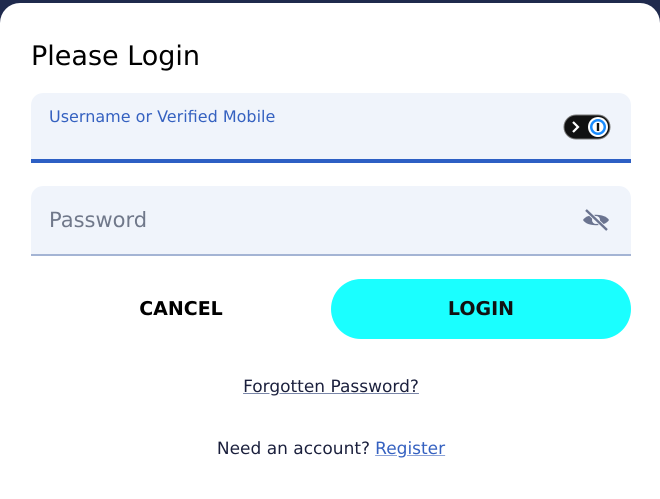 Image resolution: width=660 pixels, height=499 pixels. What do you see at coordinates (331, 221) in the screenshot?
I see `password-field: Password` at bounding box center [331, 221].